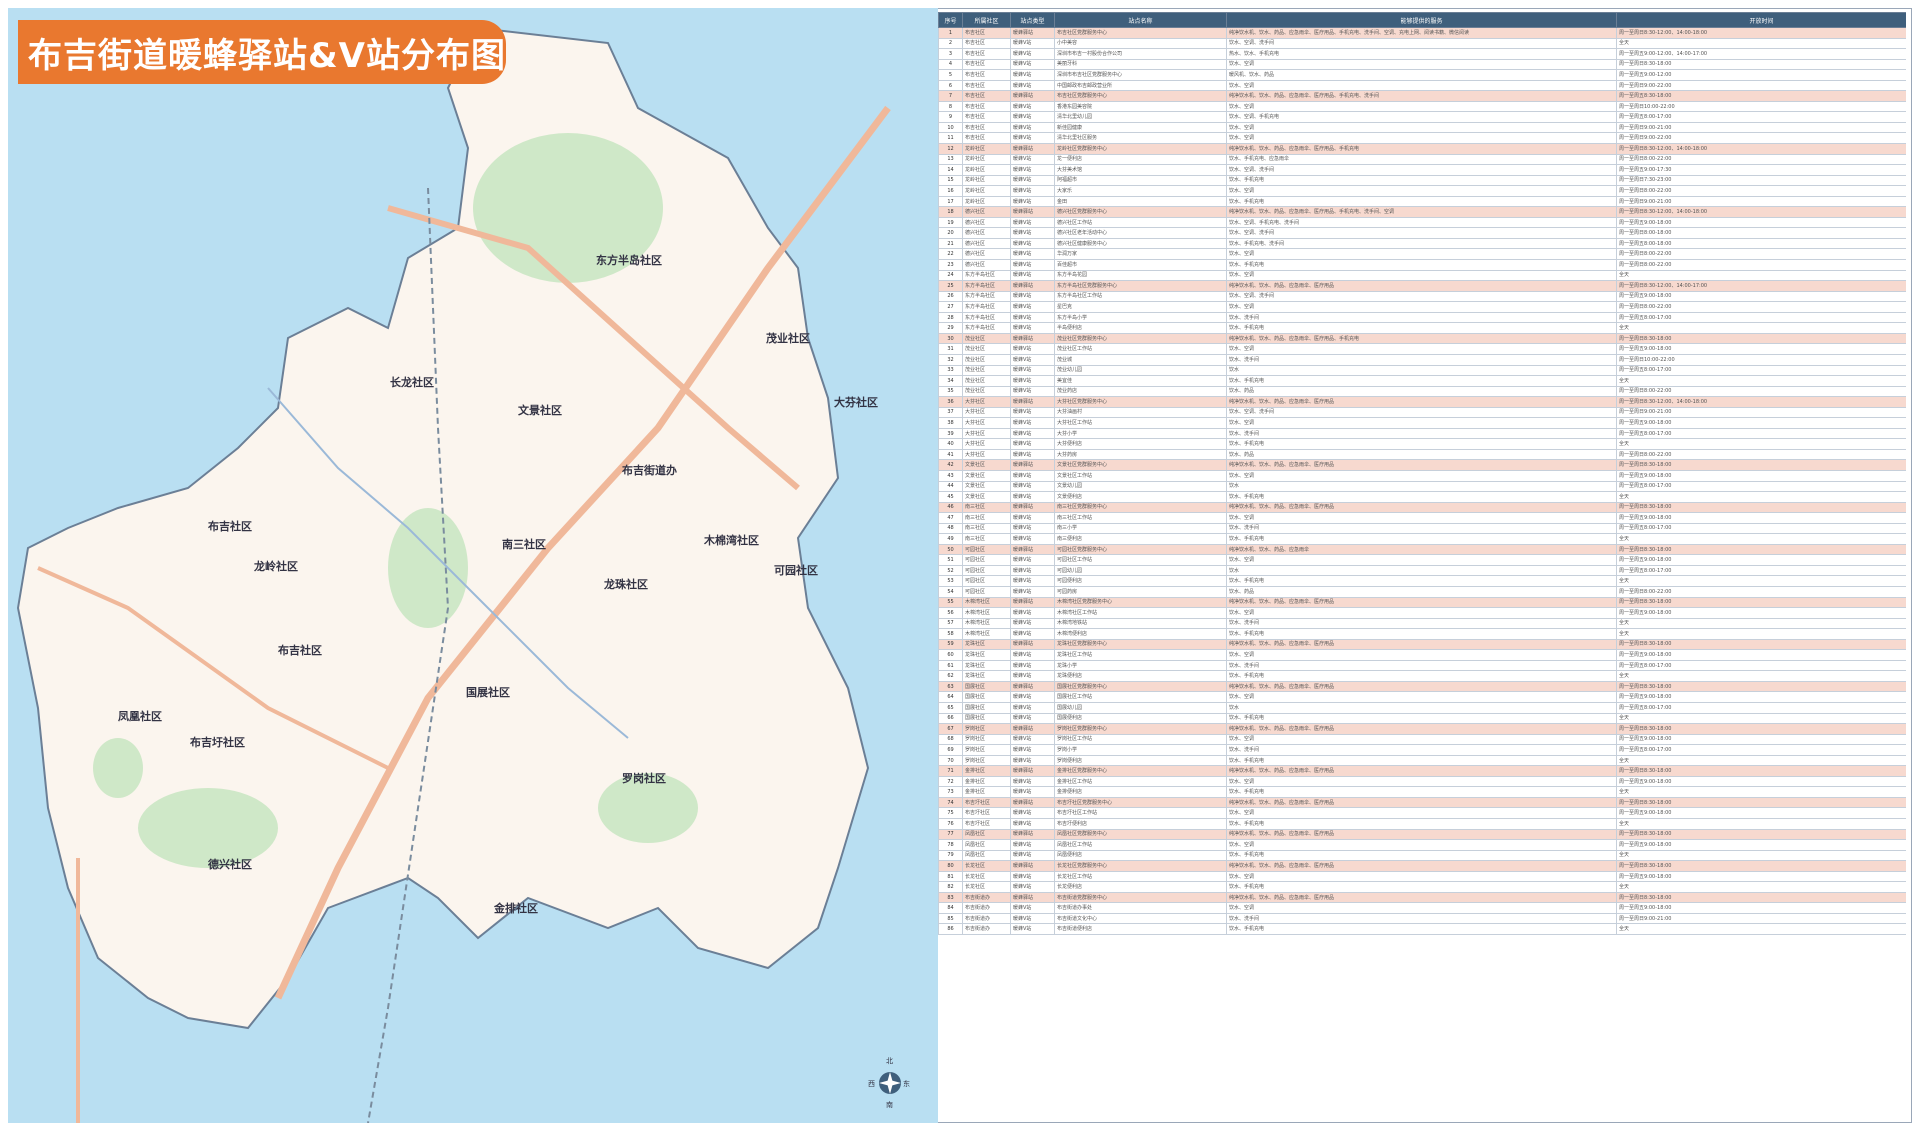  Describe the element at coordinates (1761, 897) in the screenshot. I see `table-cell: 周一至周日8:30-18:00` at that location.